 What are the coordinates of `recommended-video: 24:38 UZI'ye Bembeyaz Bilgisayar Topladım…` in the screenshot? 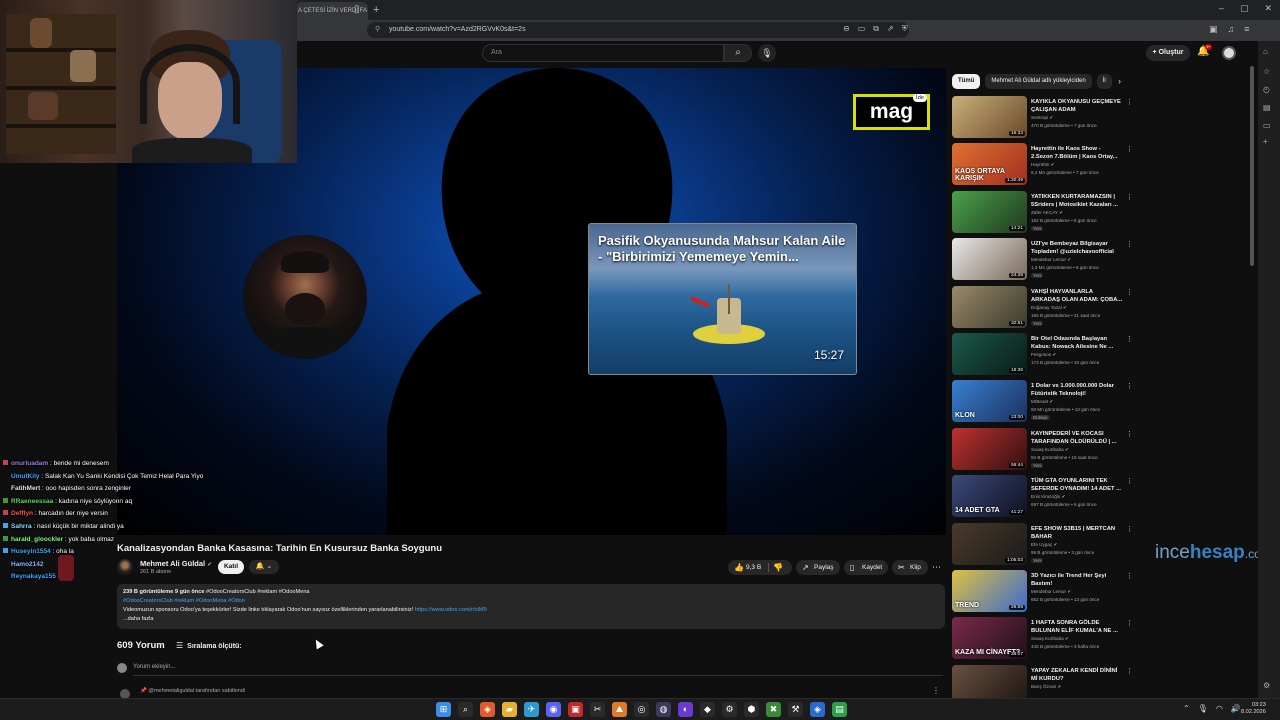 It's located at (1045, 261).